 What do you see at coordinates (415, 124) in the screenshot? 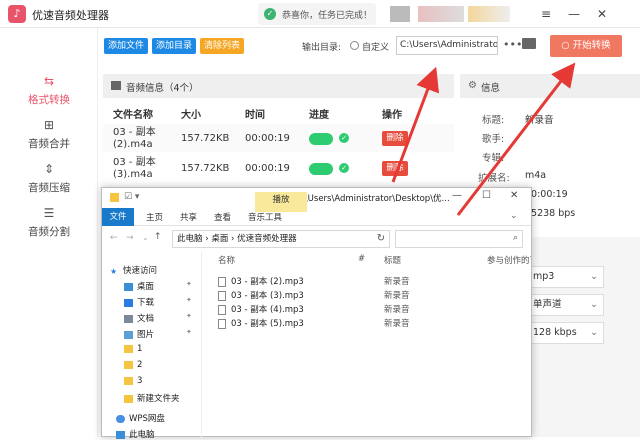
I see `arrow-to-output-path` at bounding box center [415, 124].